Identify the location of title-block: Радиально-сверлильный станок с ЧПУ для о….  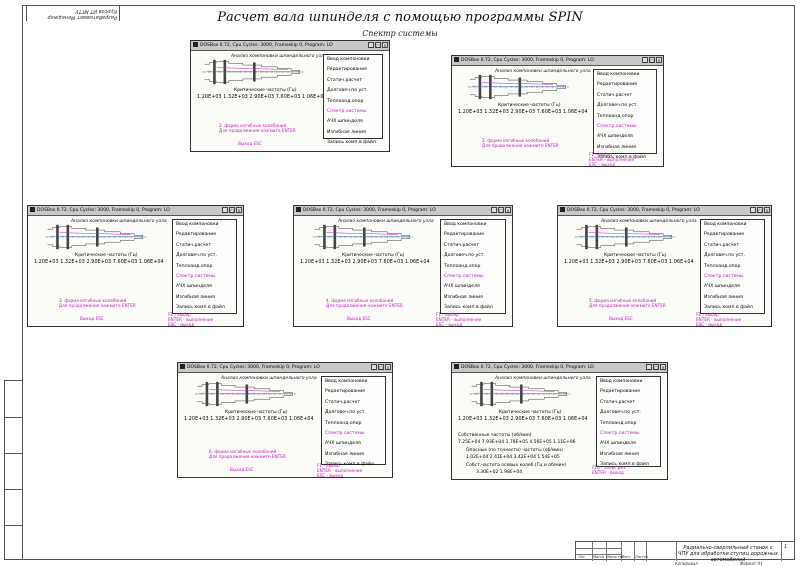
(685, 552).